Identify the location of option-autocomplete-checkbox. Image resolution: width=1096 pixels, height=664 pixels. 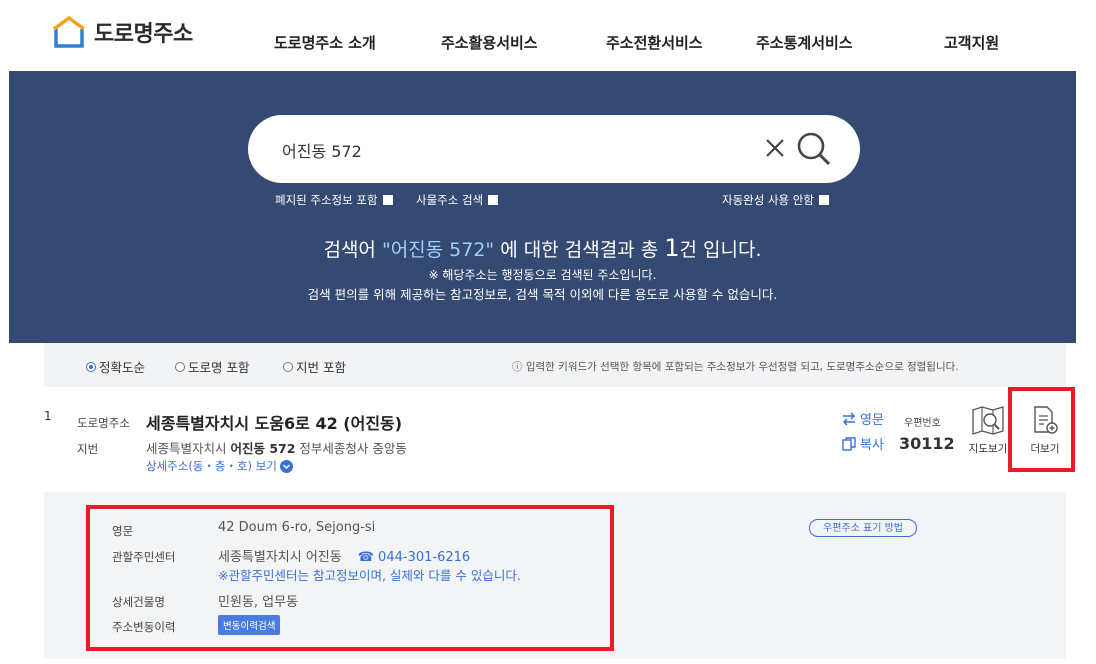
(823, 200).